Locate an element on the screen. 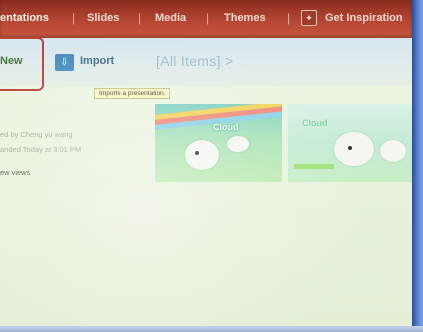  import-tooltip: Imports a presentation. is located at coordinates (132, 93).